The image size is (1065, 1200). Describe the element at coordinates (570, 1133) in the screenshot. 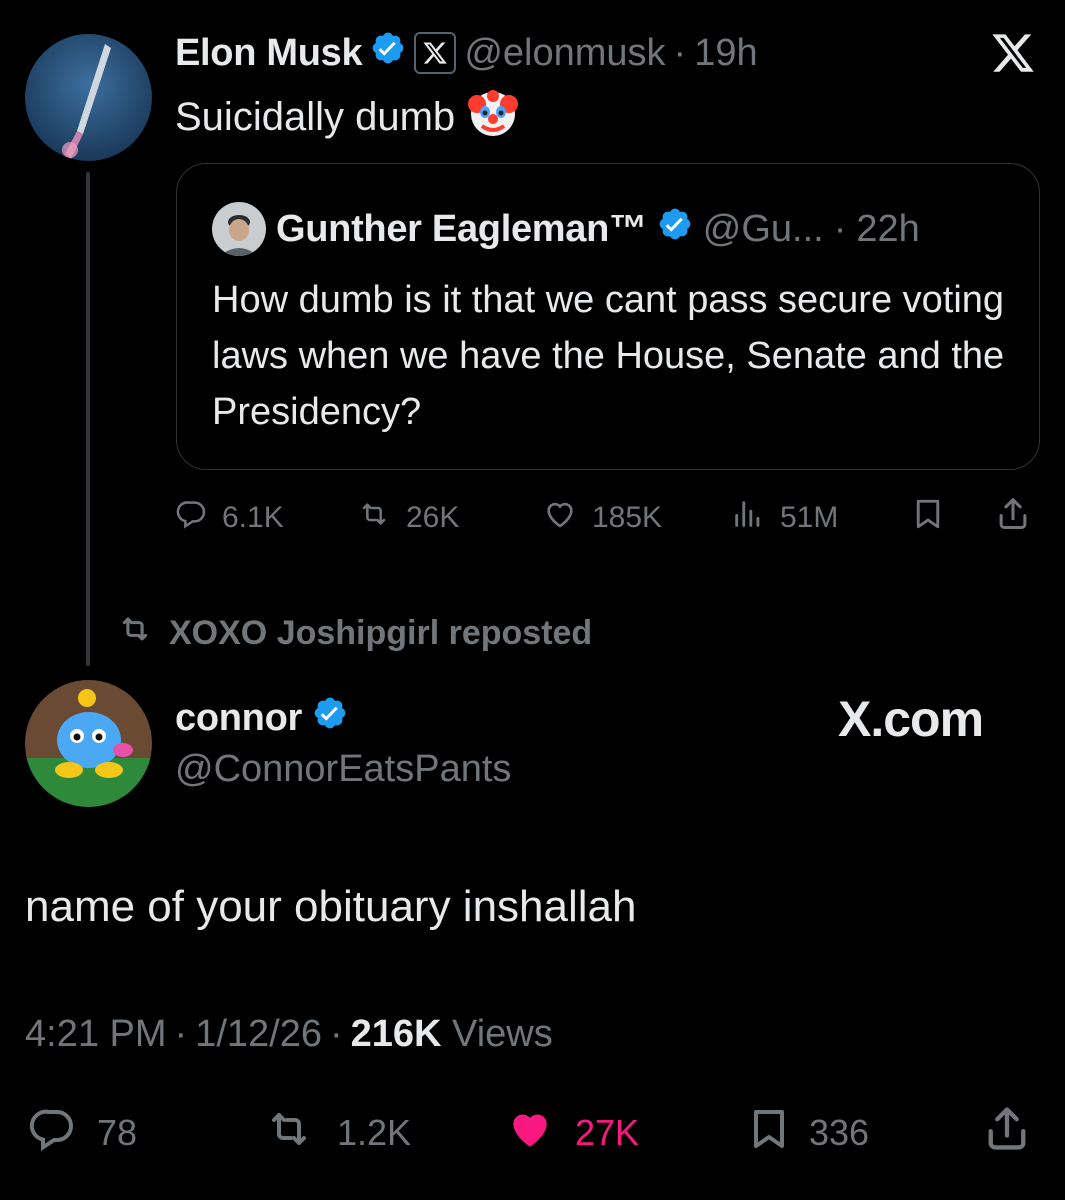

I see `like-button: 27K` at that location.